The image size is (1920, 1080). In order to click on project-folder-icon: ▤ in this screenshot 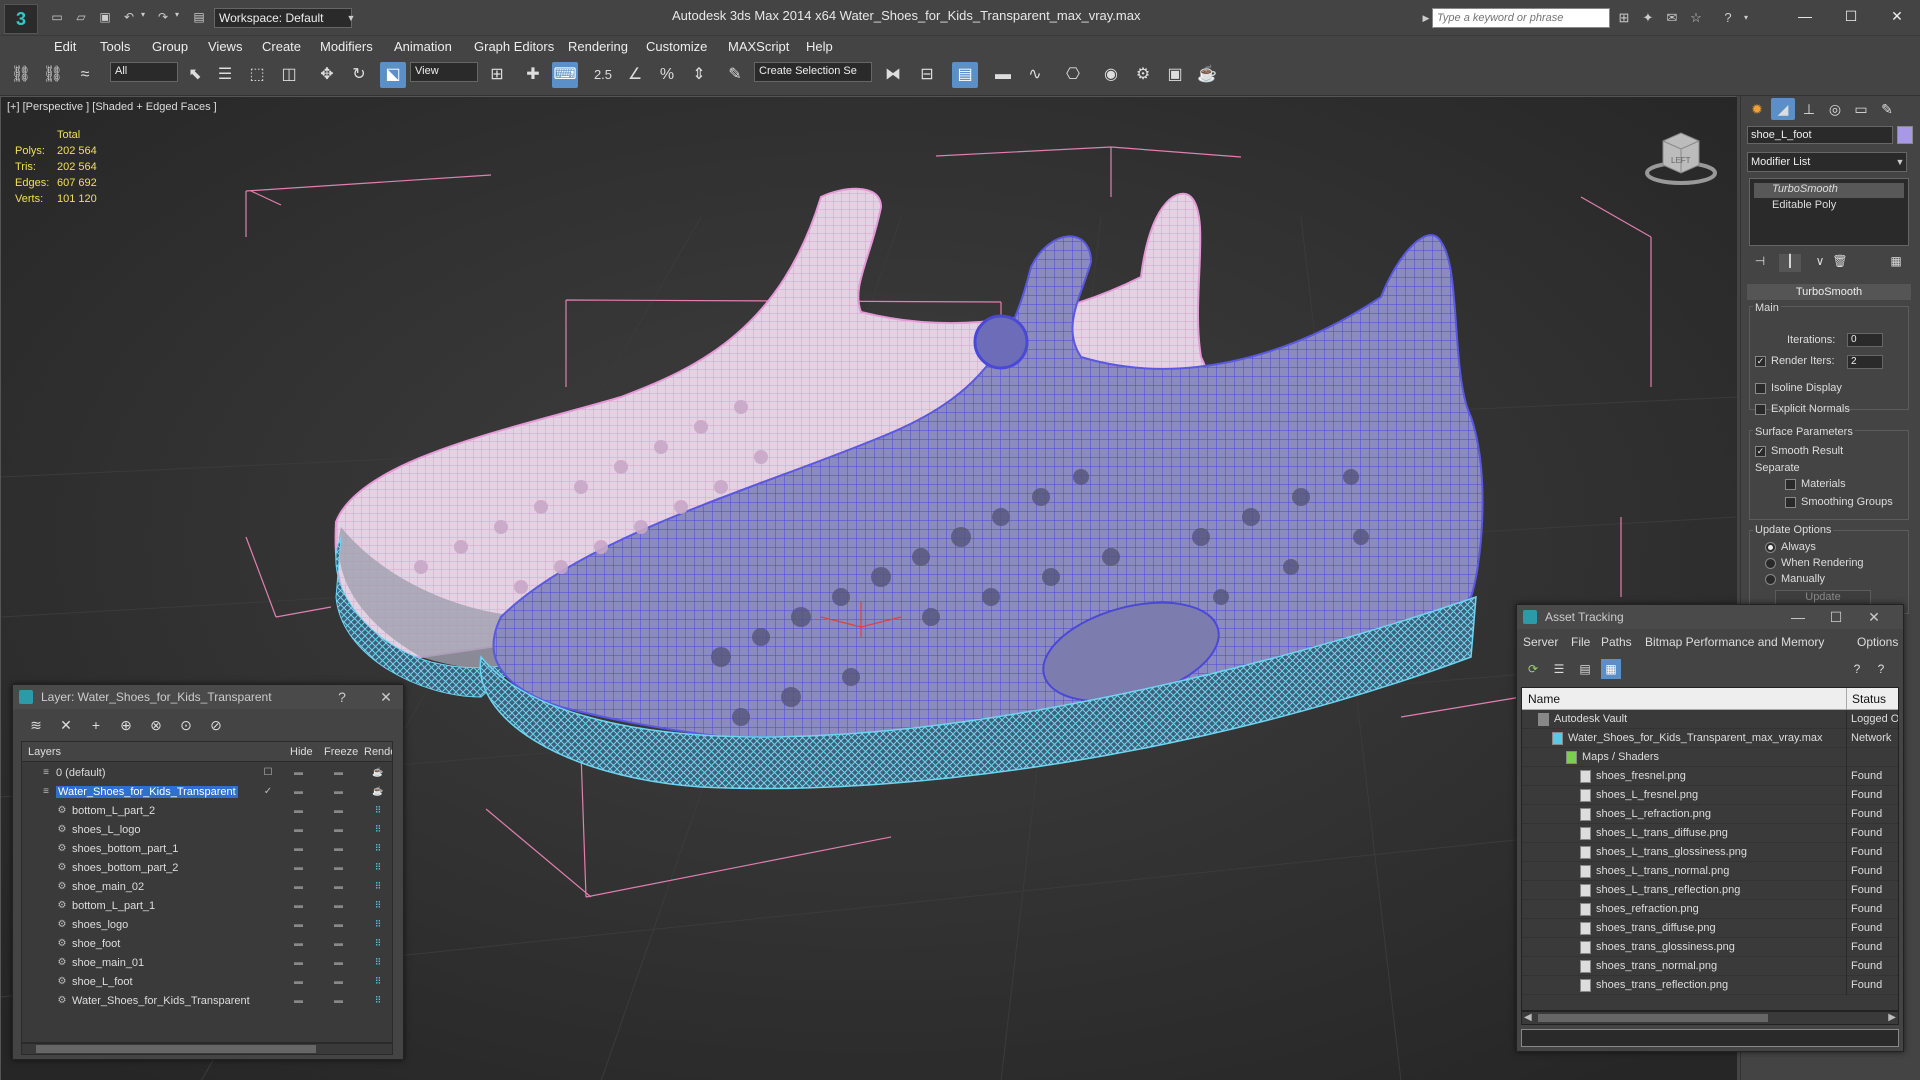, I will do `click(199, 18)`.